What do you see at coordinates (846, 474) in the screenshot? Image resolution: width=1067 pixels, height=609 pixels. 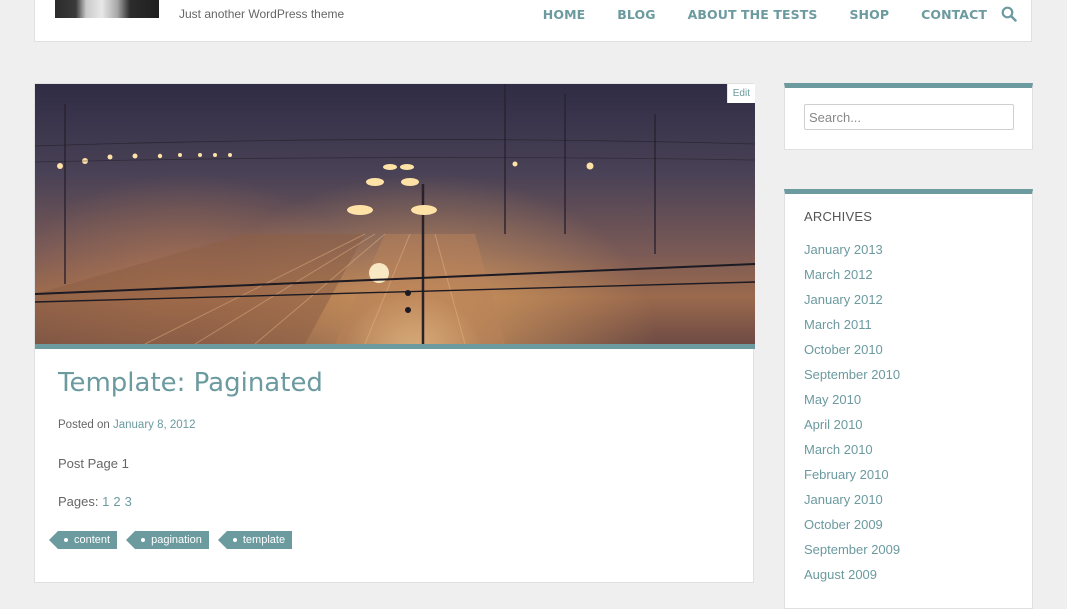 I see `archive-link: February 2010` at bounding box center [846, 474].